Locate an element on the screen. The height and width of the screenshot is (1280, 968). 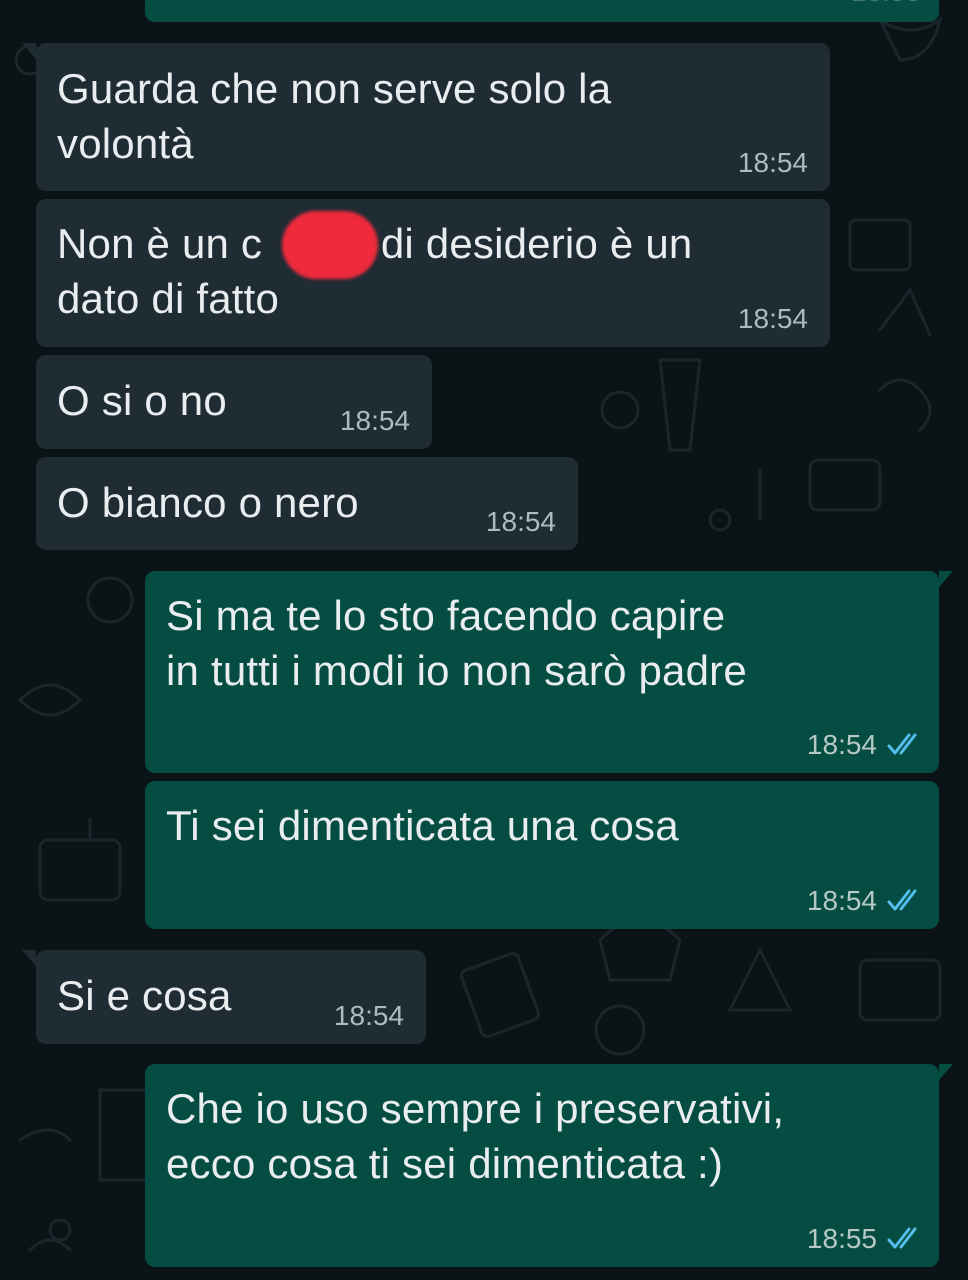
message-text: O bianco o nero is located at coordinates (208, 502).